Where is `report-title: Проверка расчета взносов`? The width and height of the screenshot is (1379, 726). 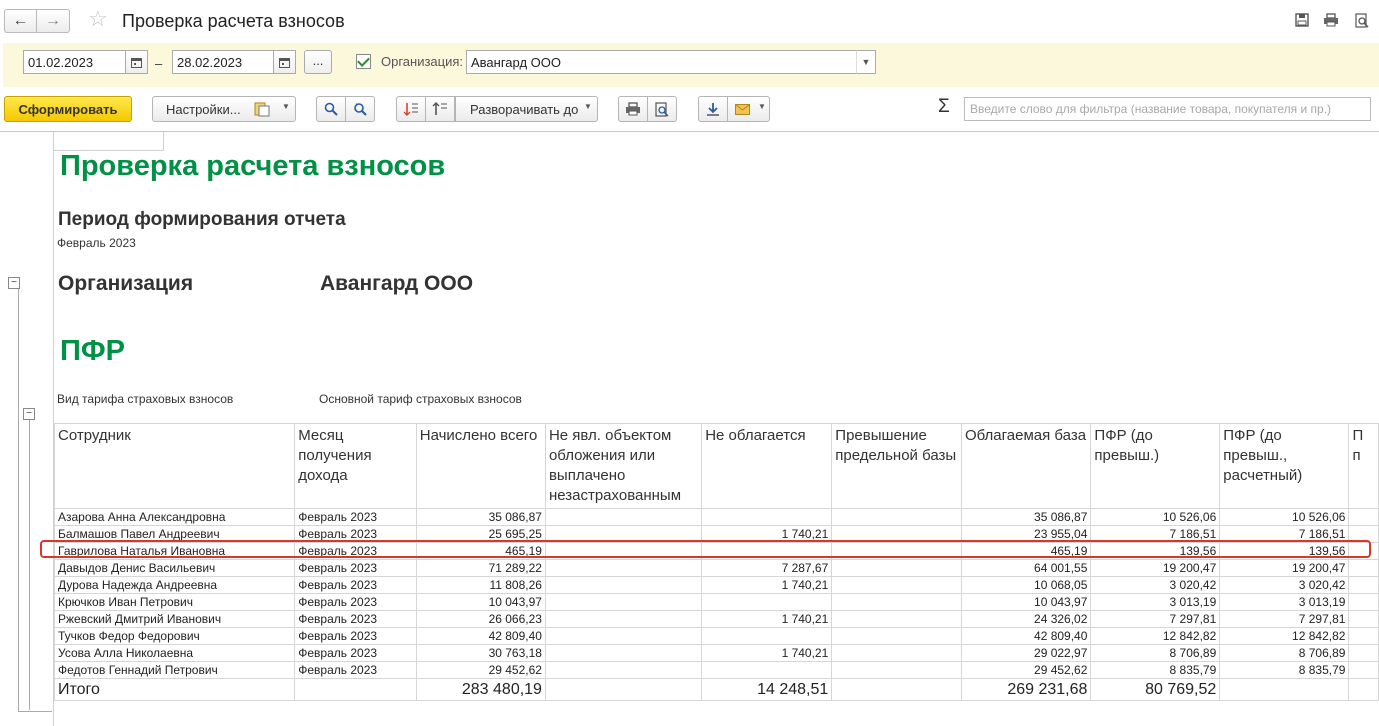
report-title: Проверка расчета взносов is located at coordinates (253, 166).